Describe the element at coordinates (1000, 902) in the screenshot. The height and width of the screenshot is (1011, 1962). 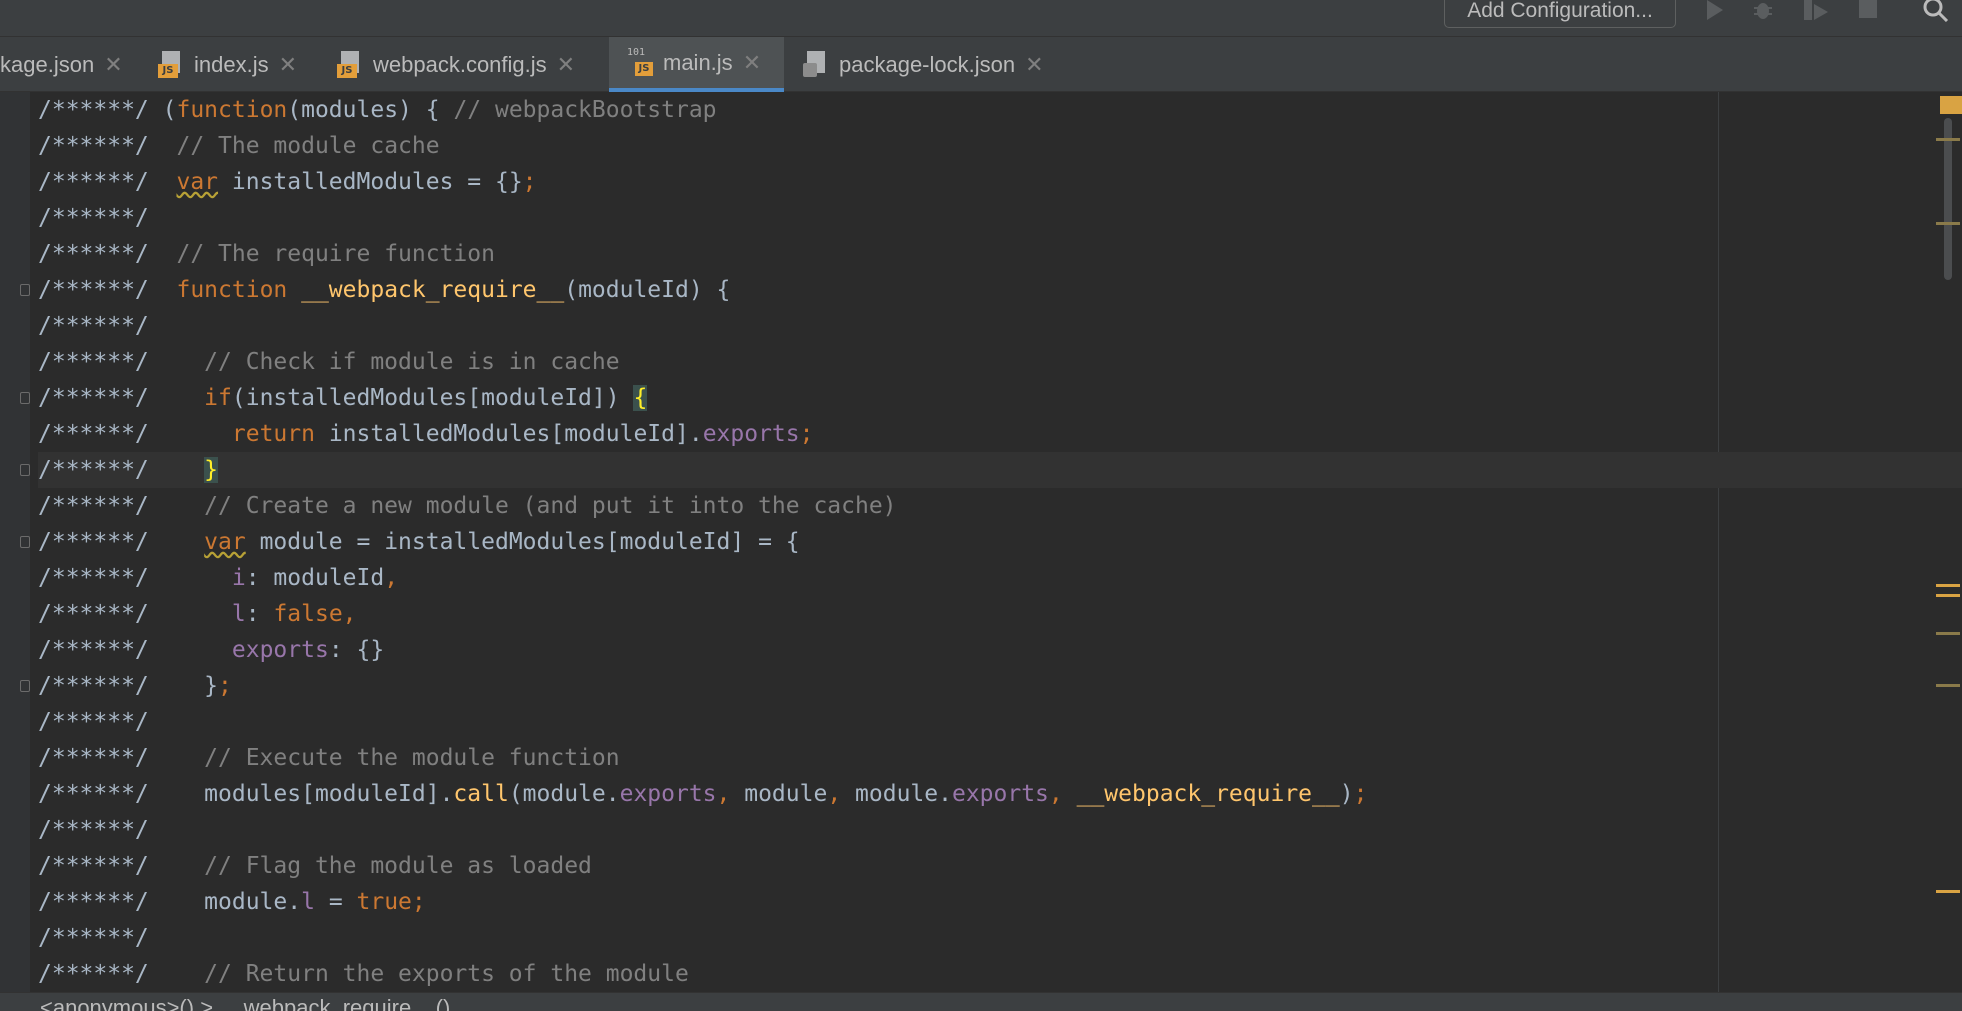
I see `code-line: /******/ module.l = true;` at that location.